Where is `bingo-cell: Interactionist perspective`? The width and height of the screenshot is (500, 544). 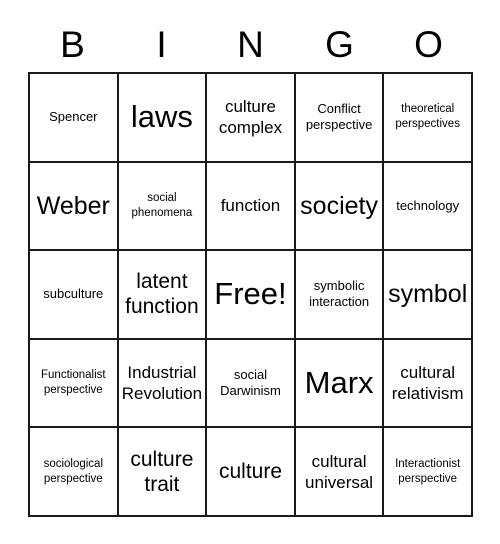
bingo-cell: Interactionist perspective is located at coordinates (428, 472).